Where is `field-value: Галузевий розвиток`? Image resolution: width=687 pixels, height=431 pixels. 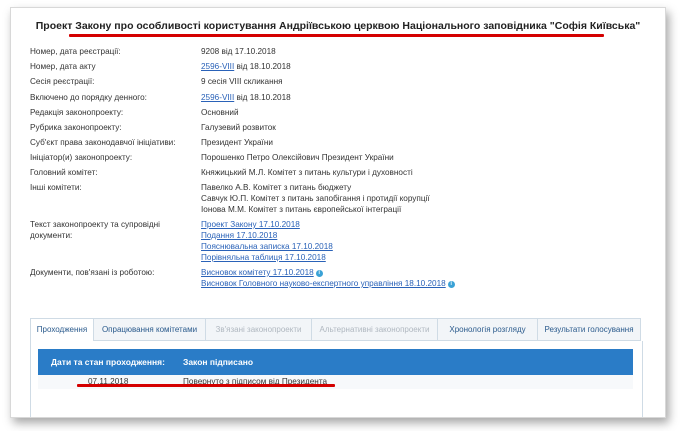 field-value: Галузевий розвиток is located at coordinates (238, 127).